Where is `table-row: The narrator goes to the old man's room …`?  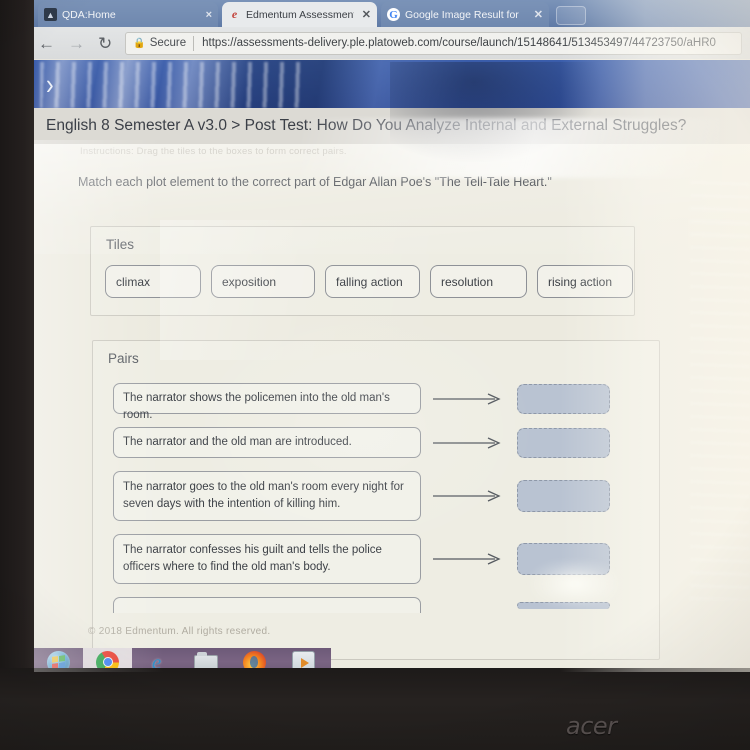 table-row: The narrator goes to the old man's room … is located at coordinates (378, 496).